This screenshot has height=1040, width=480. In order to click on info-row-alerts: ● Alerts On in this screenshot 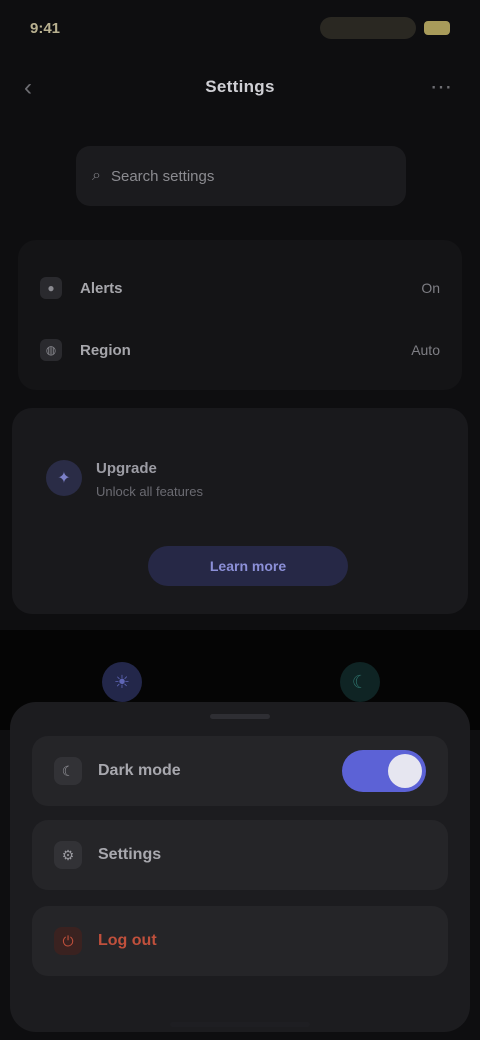, I will do `click(240, 288)`.